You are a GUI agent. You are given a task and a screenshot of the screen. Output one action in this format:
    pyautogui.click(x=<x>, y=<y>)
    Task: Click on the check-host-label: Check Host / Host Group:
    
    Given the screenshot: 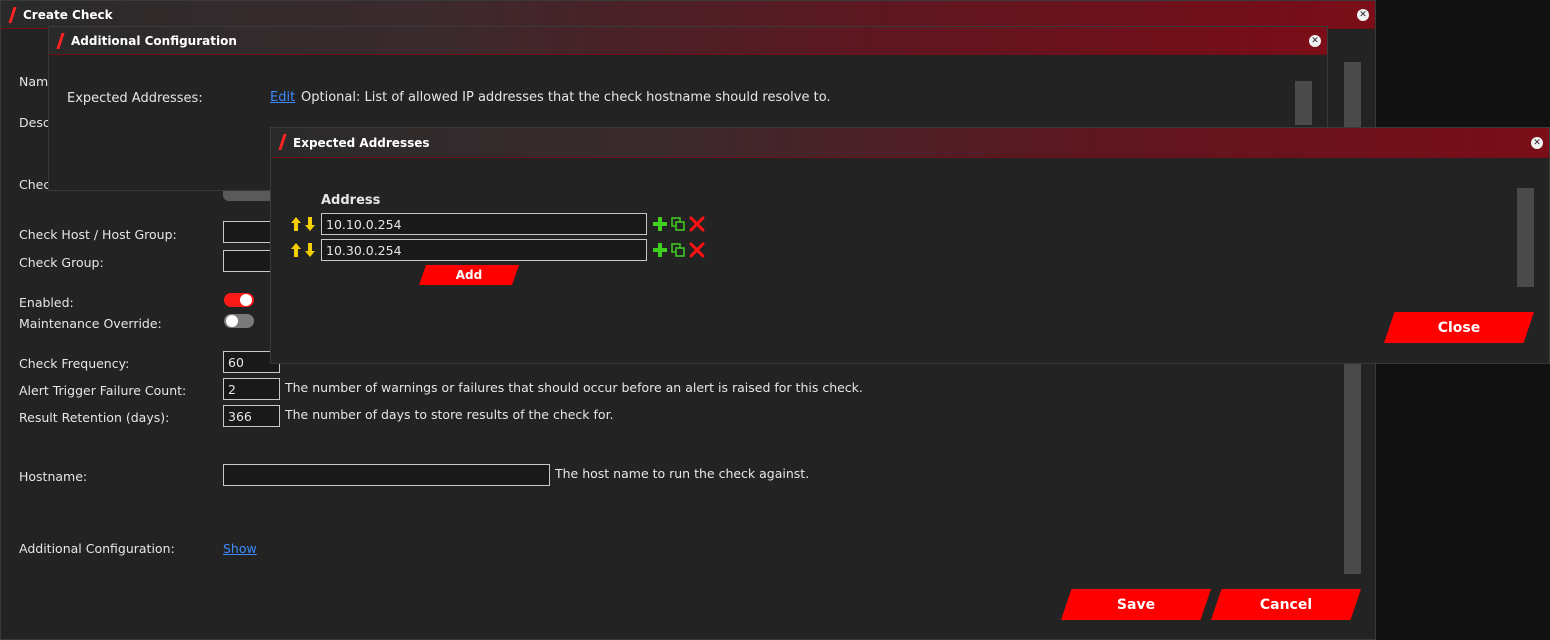 What is the action you would take?
    pyautogui.click(x=98, y=234)
    